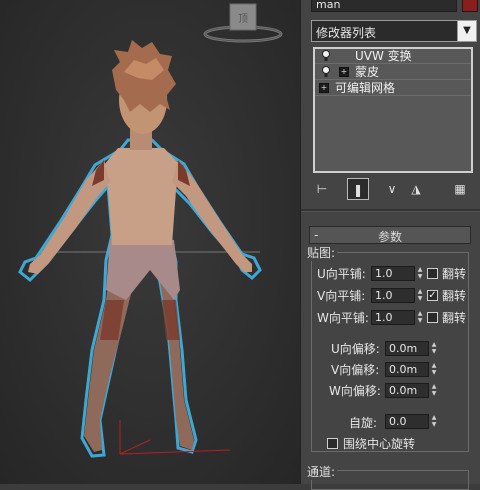 This screenshot has height=490, width=480. I want to click on chevron-down-icon: ▼, so click(466, 31).